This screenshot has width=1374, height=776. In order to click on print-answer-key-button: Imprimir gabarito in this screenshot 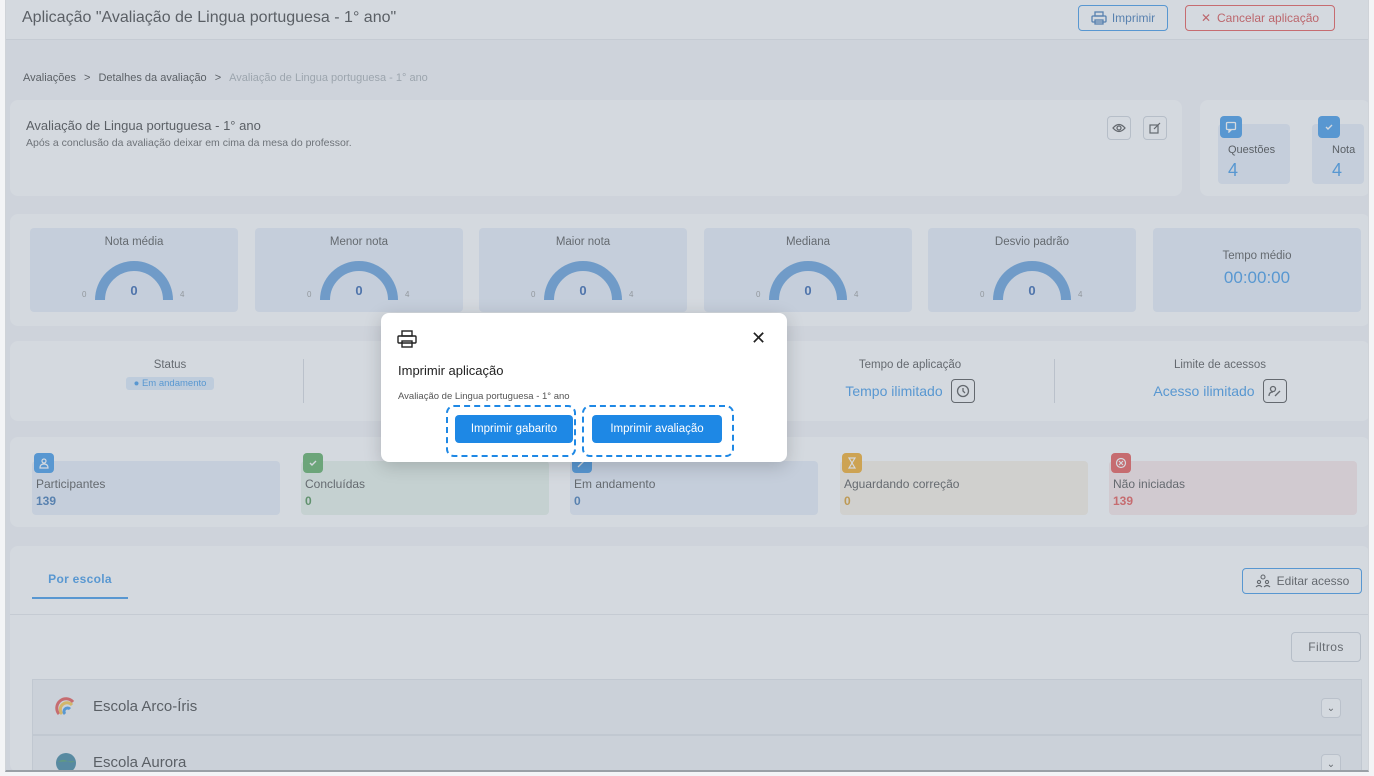, I will do `click(514, 429)`.